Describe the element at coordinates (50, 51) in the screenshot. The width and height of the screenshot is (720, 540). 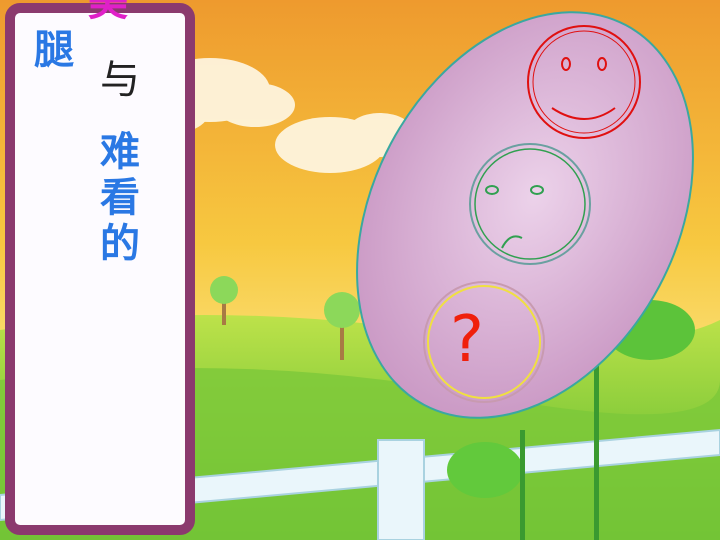
I see `heading-column-left: 腿` at that location.